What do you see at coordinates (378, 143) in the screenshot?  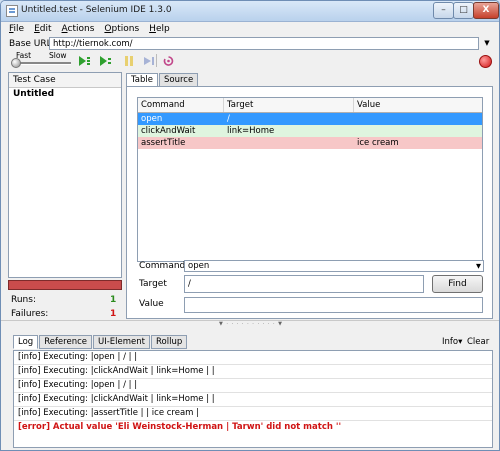 I see `row-value: ice cream` at bounding box center [378, 143].